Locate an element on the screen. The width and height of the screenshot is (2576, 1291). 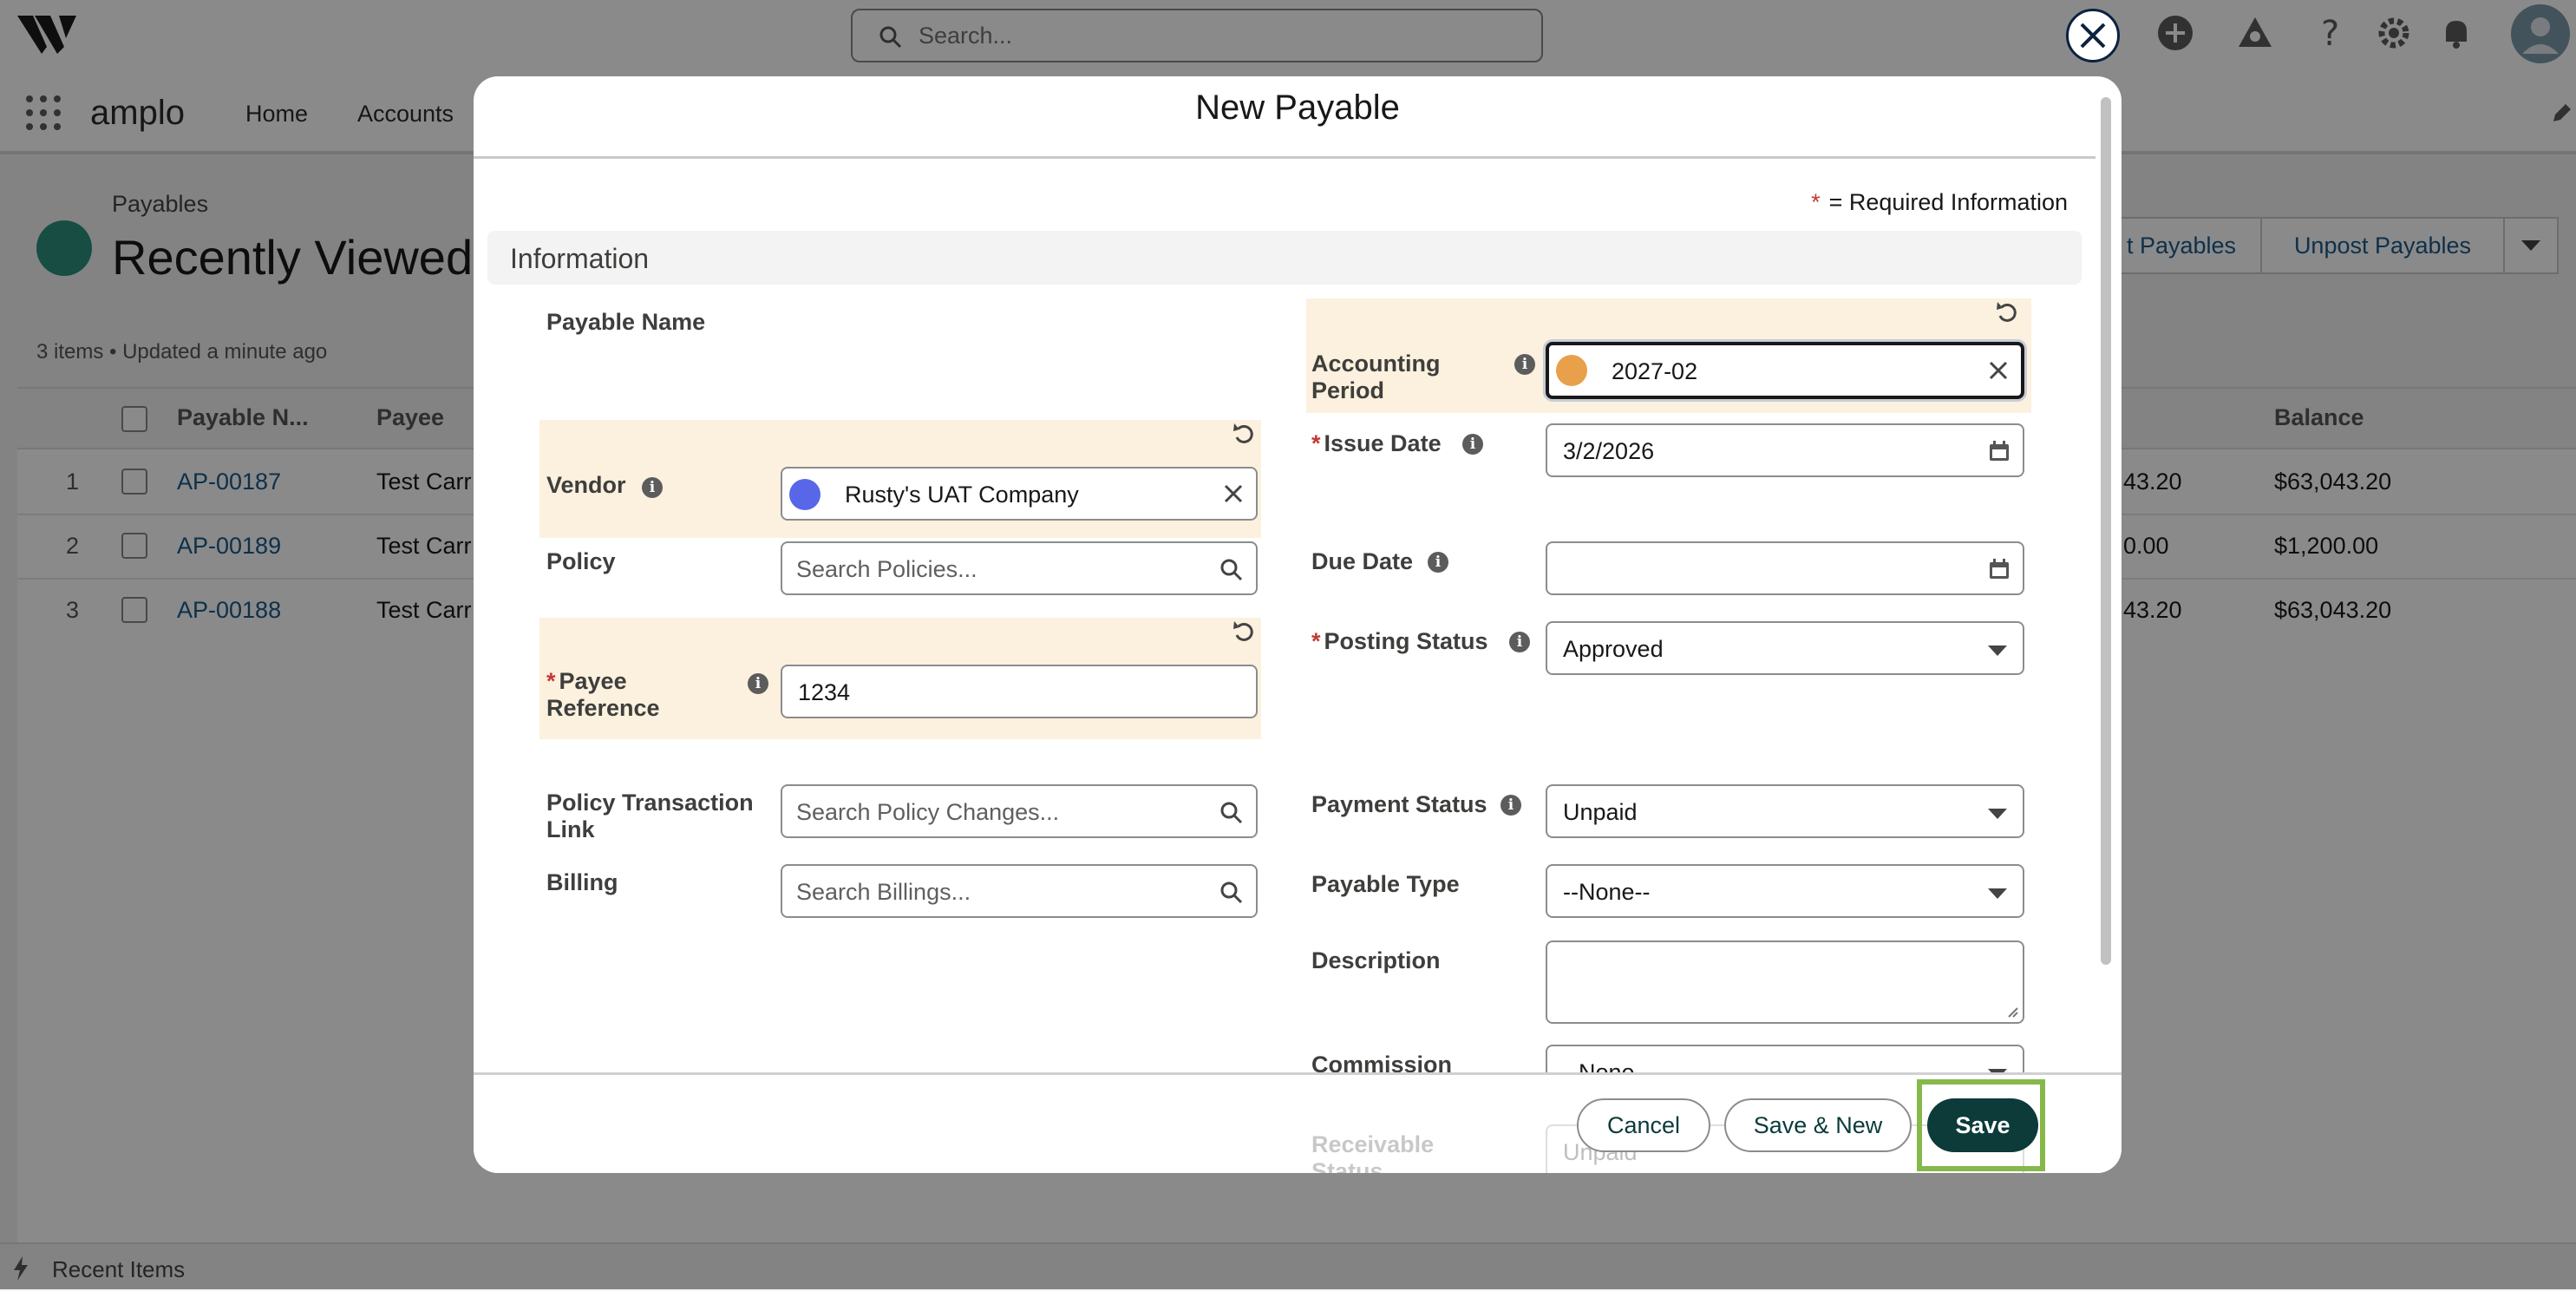
due-date-input is located at coordinates (1785, 568).